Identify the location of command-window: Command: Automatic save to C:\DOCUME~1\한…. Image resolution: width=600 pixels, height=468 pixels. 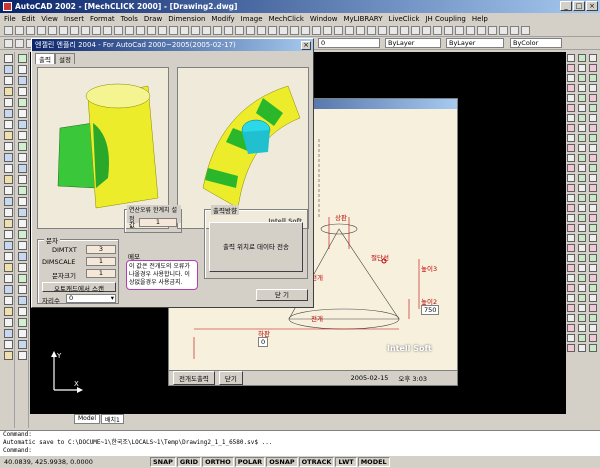
(300, 443).